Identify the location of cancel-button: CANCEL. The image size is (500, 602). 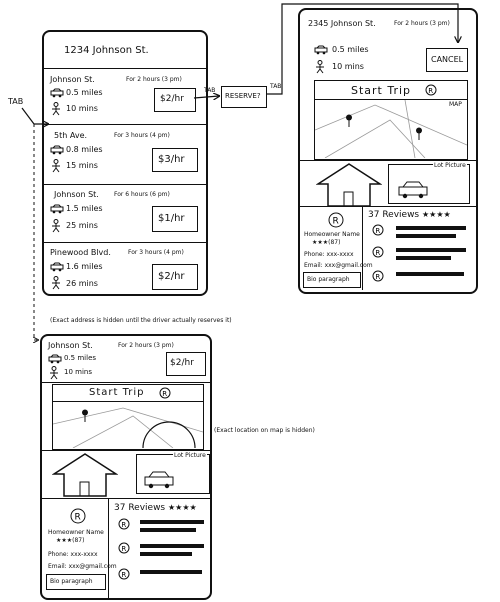
(447, 60).